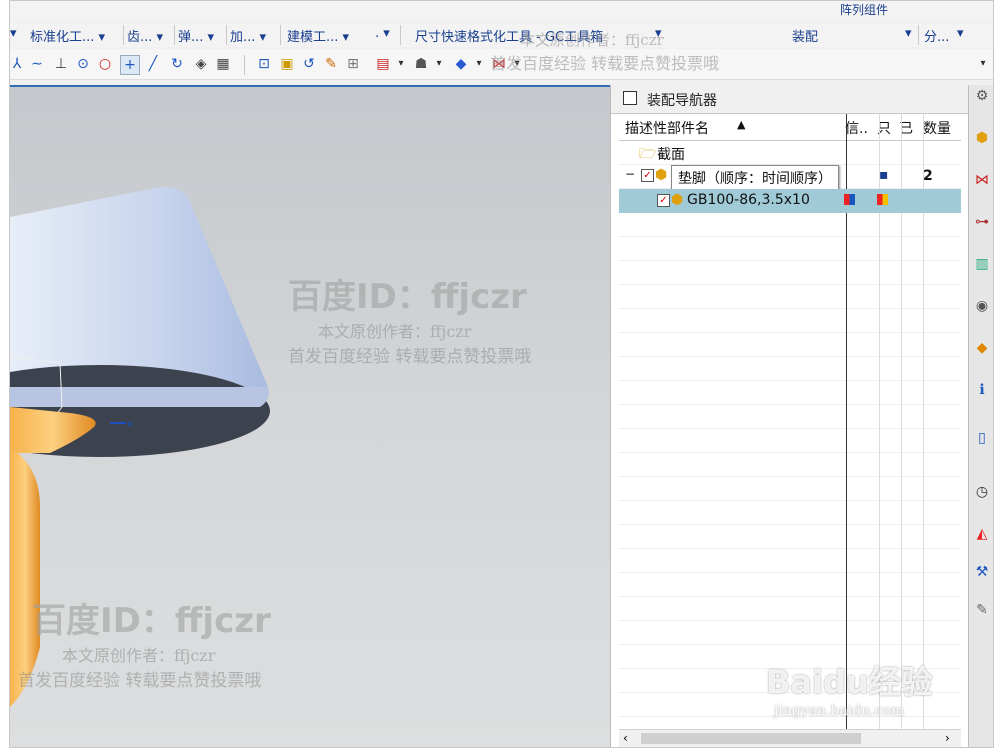 The image size is (1000, 753). I want to click on circle-icon: ○, so click(105, 64).